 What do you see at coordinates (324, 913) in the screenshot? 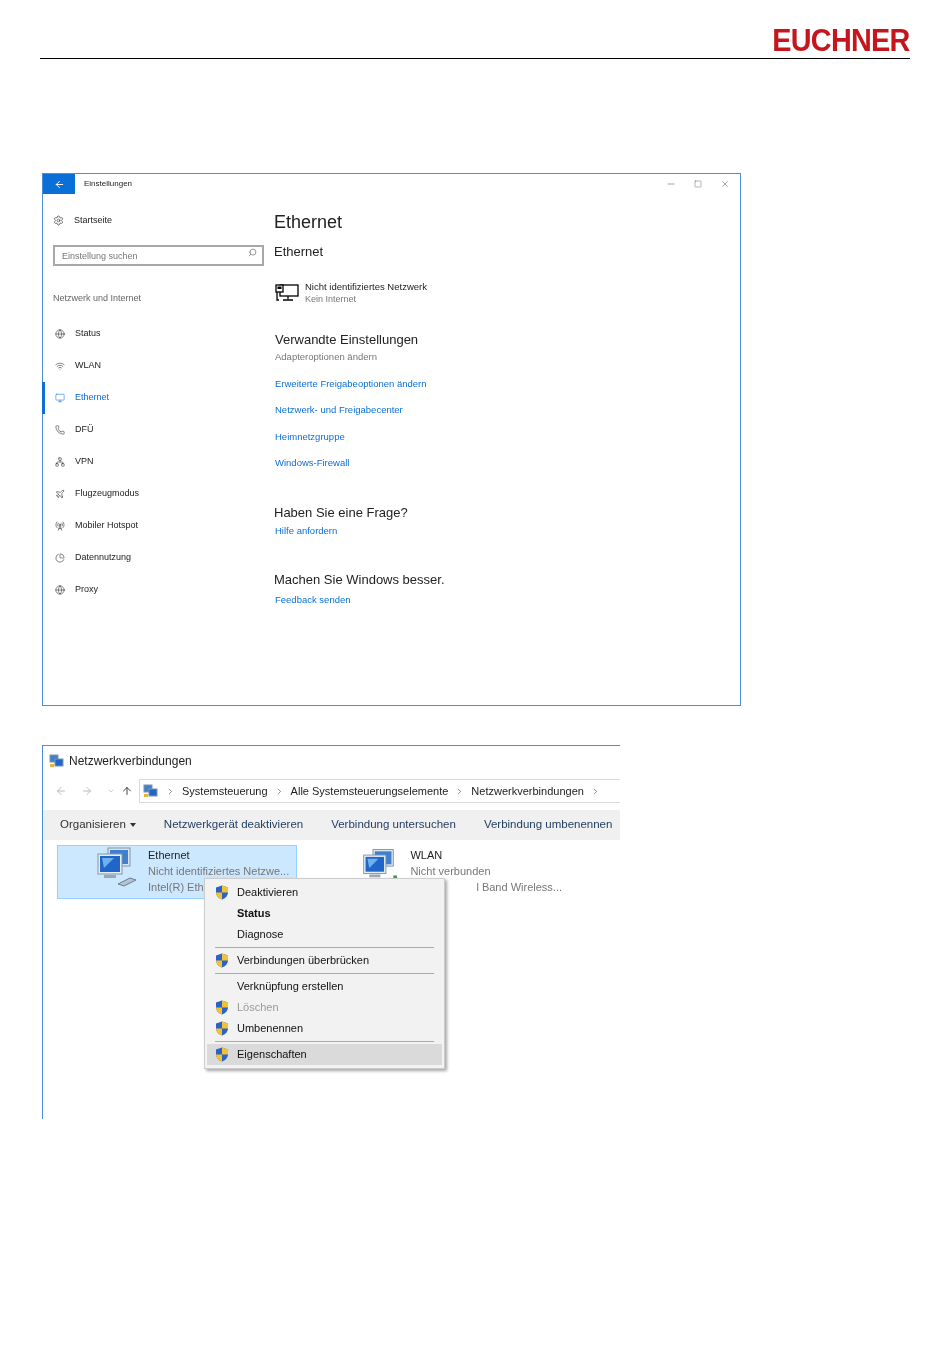
I see `menu-item: Status` at bounding box center [324, 913].